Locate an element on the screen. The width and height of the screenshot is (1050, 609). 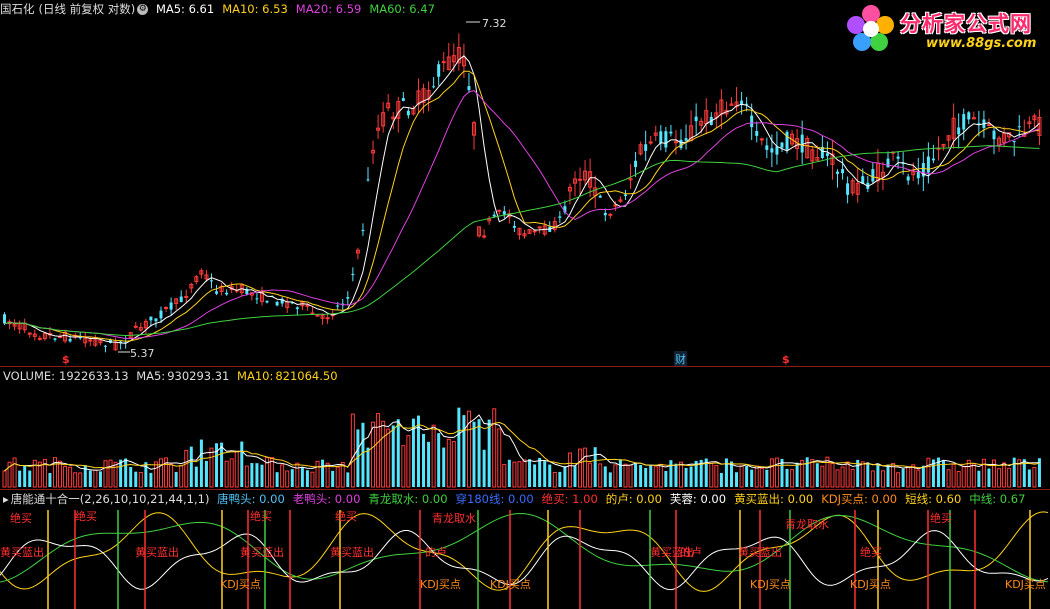
event-marker-dividend-1: $ is located at coordinates (66, 359).